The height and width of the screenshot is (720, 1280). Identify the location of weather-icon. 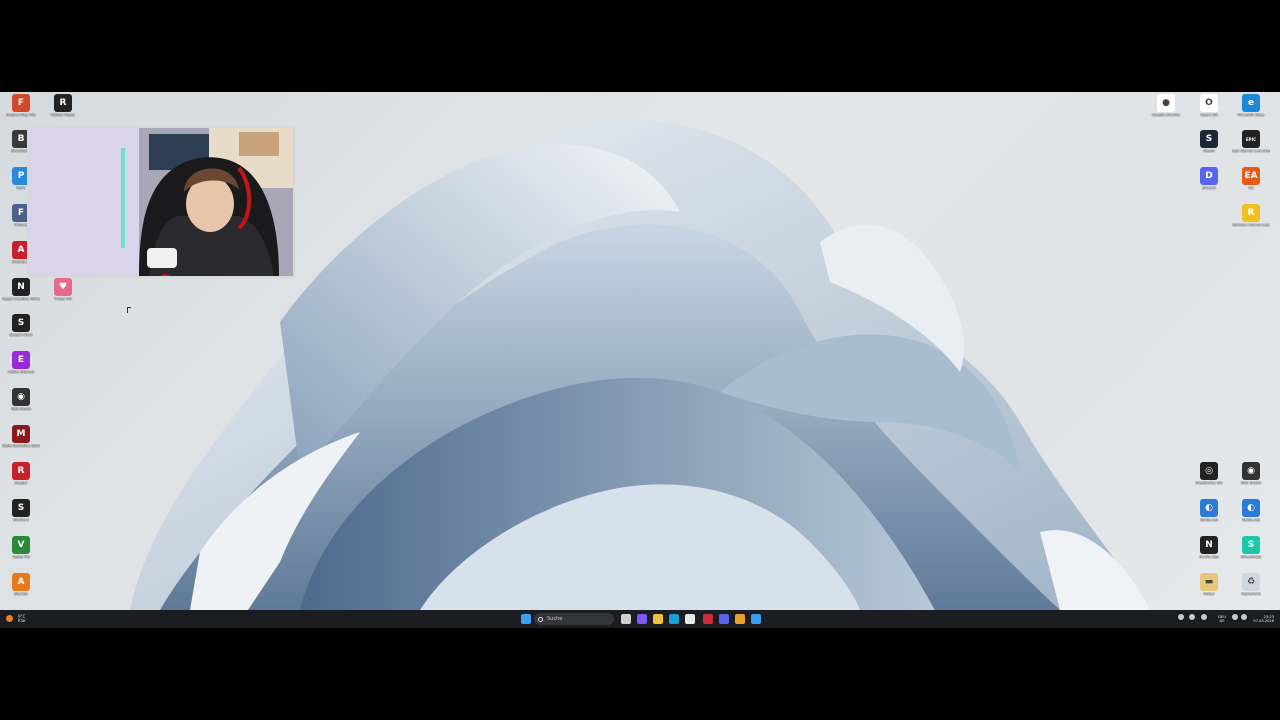
(9, 618).